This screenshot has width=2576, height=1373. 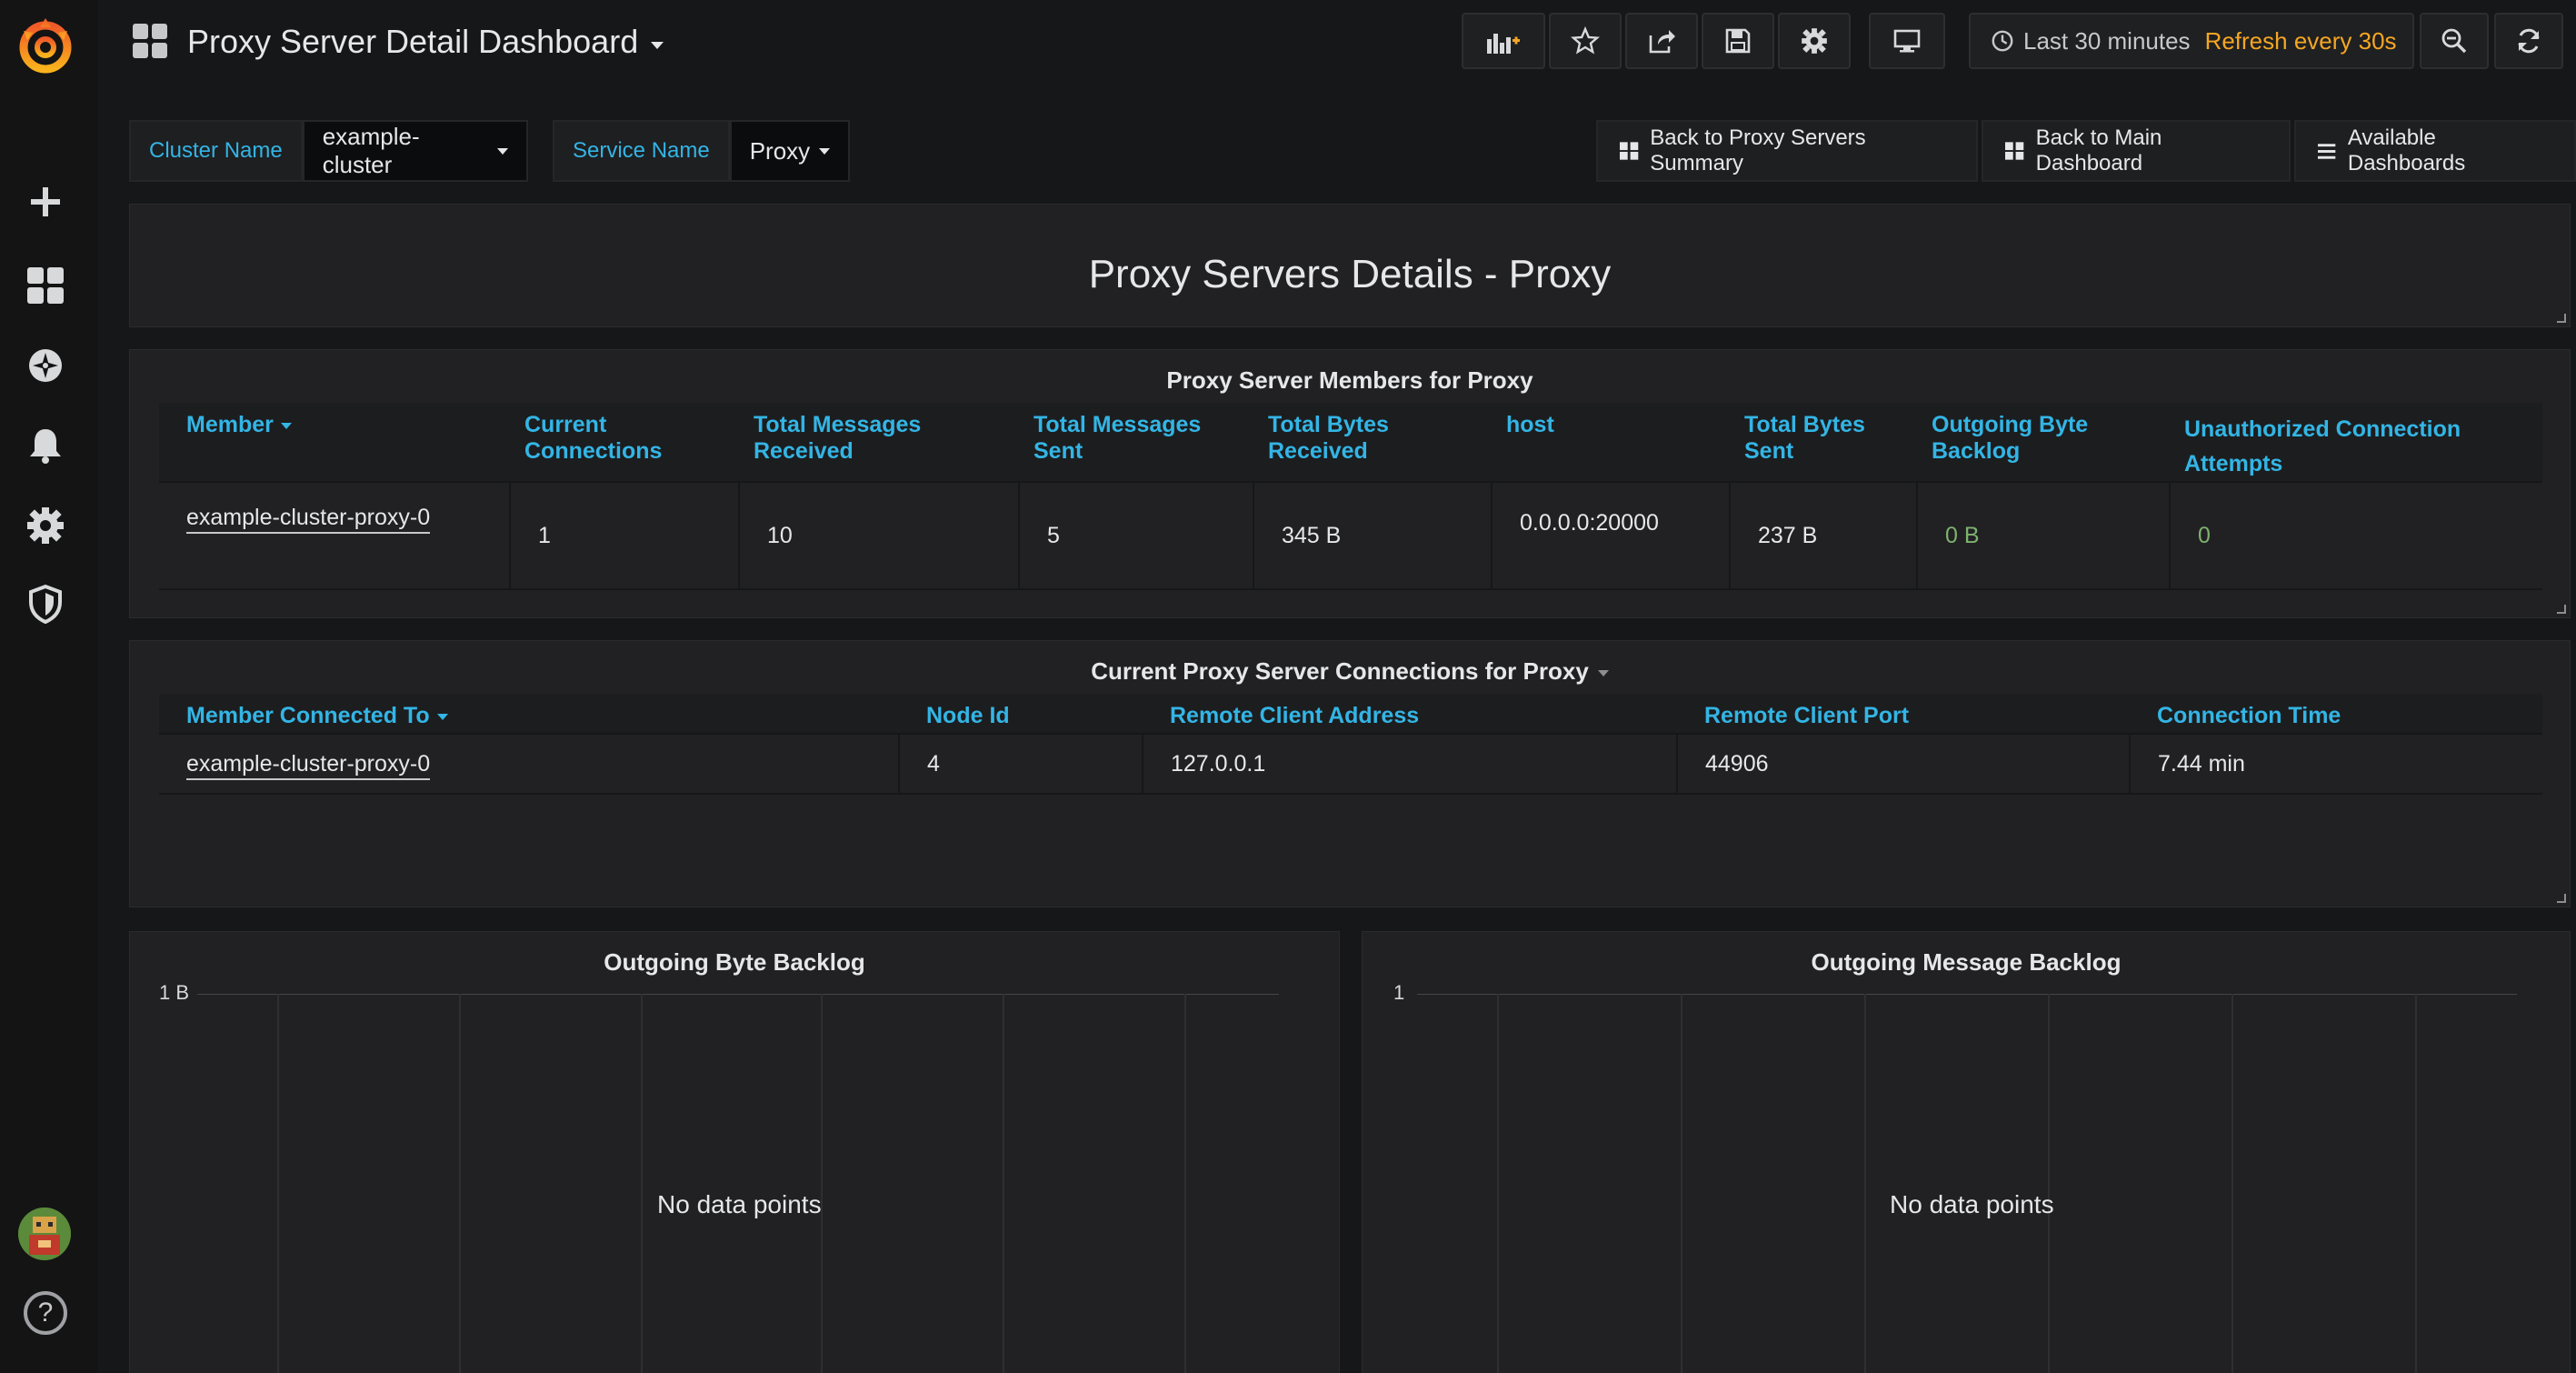 What do you see at coordinates (45, 1313) in the screenshot?
I see `help-icon: ?` at bounding box center [45, 1313].